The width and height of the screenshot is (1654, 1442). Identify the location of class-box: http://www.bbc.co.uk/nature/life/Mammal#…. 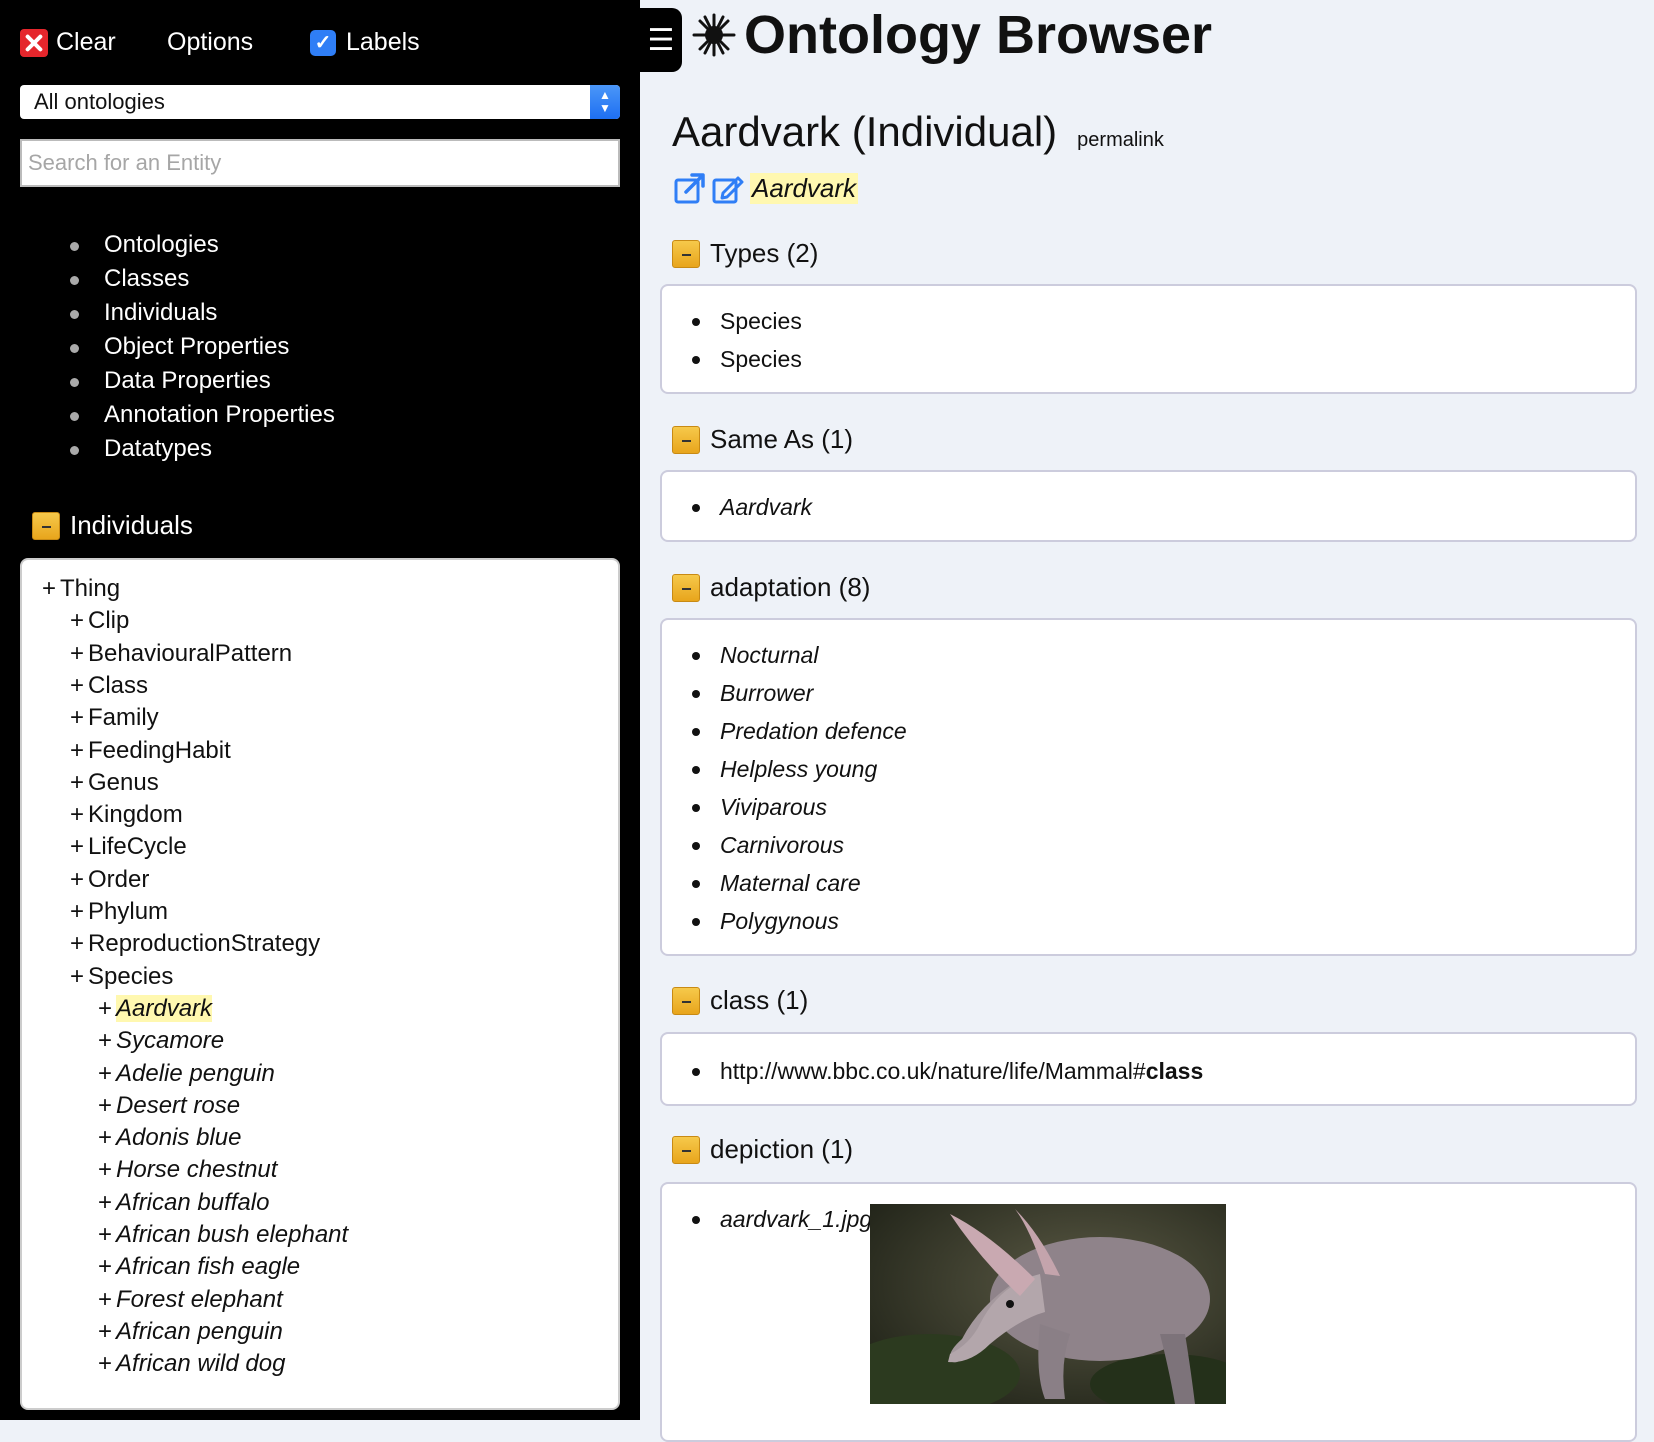
(1148, 1069).